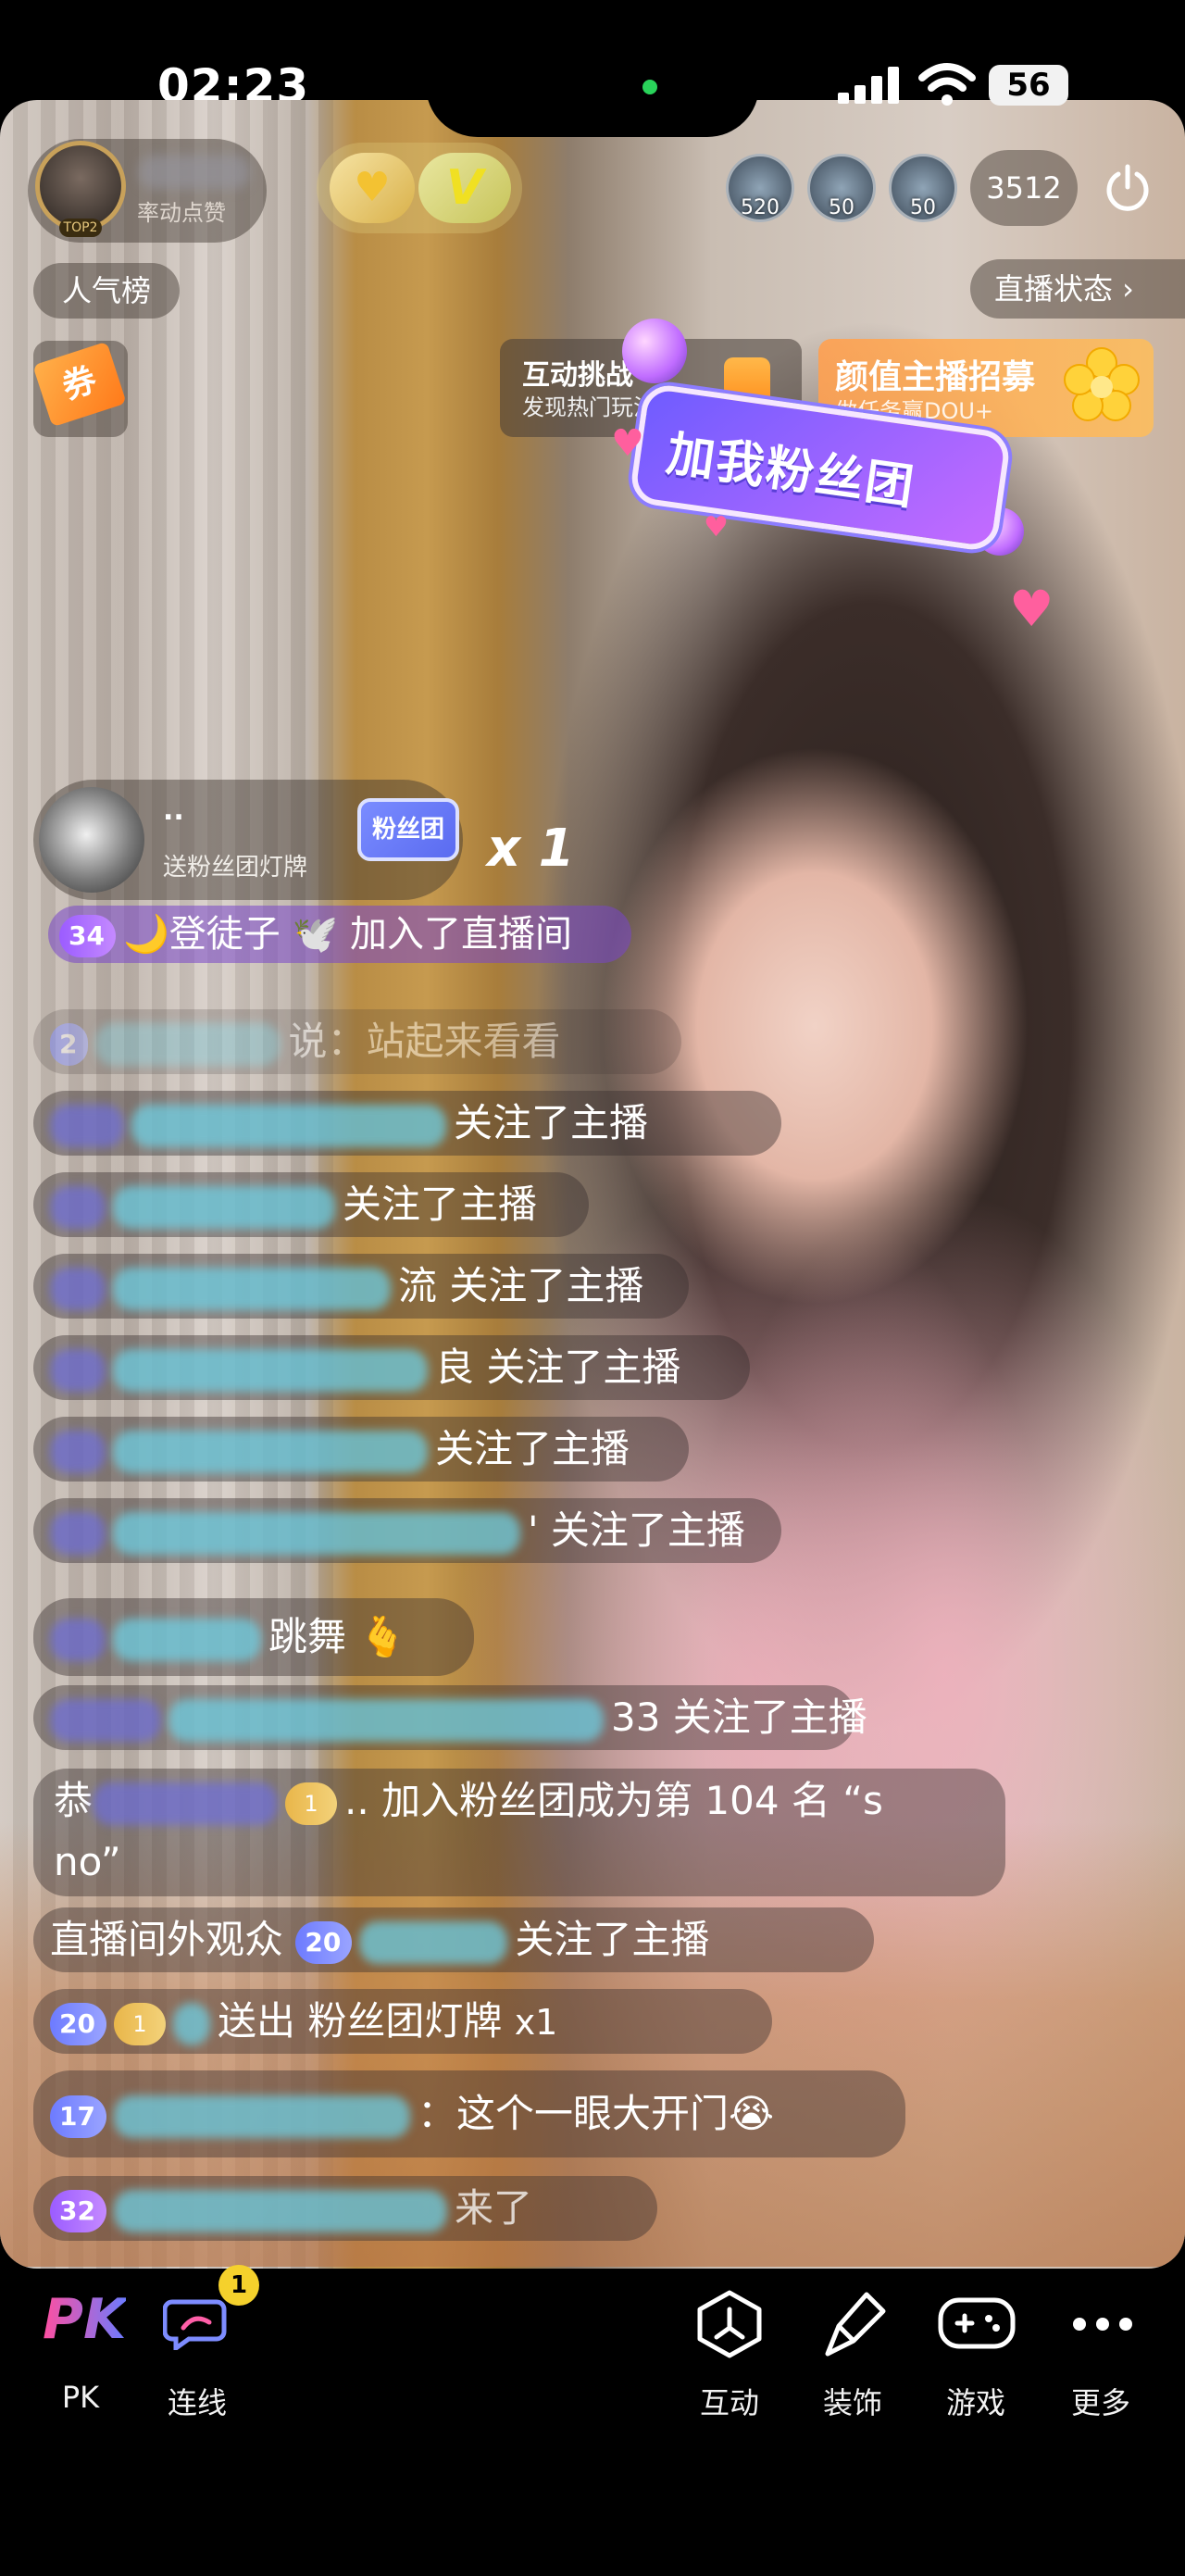  Describe the element at coordinates (84, 2319) in the screenshot. I see `pk-icon: PK` at that location.